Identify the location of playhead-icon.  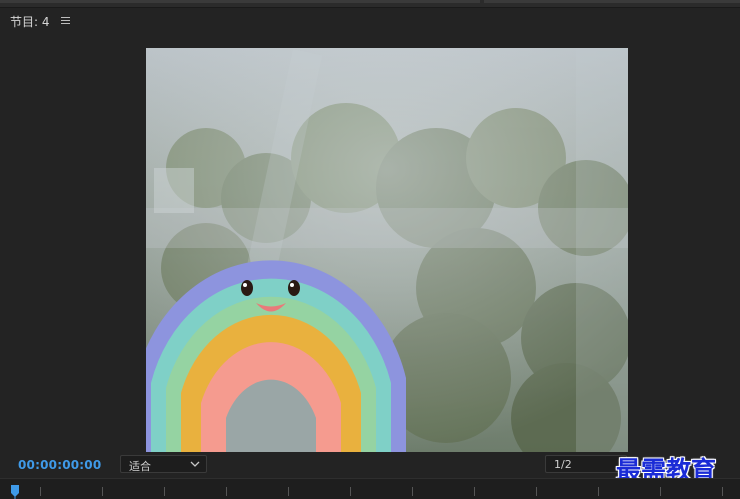
(15, 492).